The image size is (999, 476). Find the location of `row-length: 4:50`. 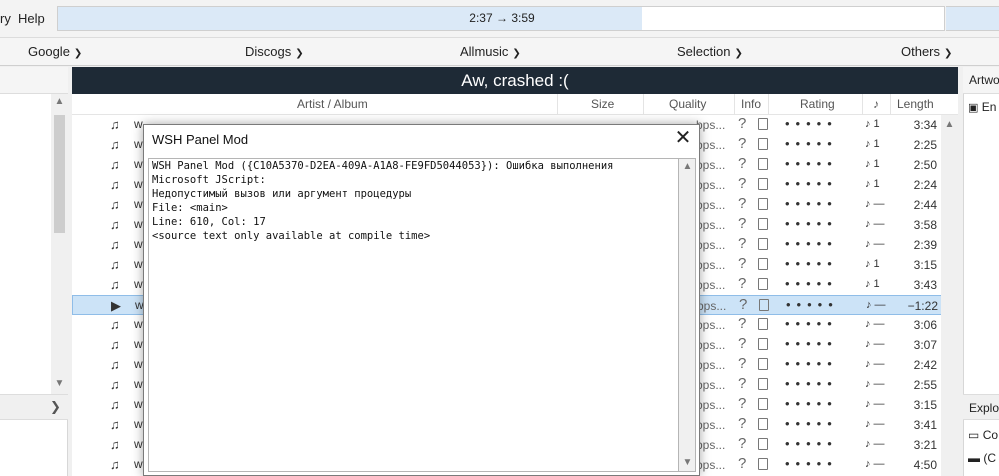

row-length: 4:50 is located at coordinates (925, 465).